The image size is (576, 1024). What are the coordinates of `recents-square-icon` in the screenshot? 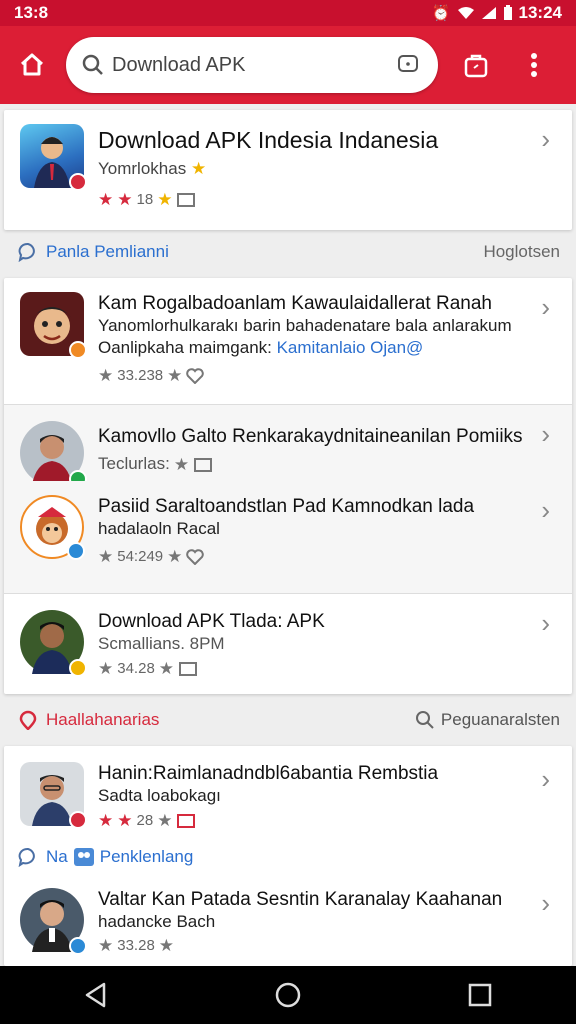 It's located at (480, 995).